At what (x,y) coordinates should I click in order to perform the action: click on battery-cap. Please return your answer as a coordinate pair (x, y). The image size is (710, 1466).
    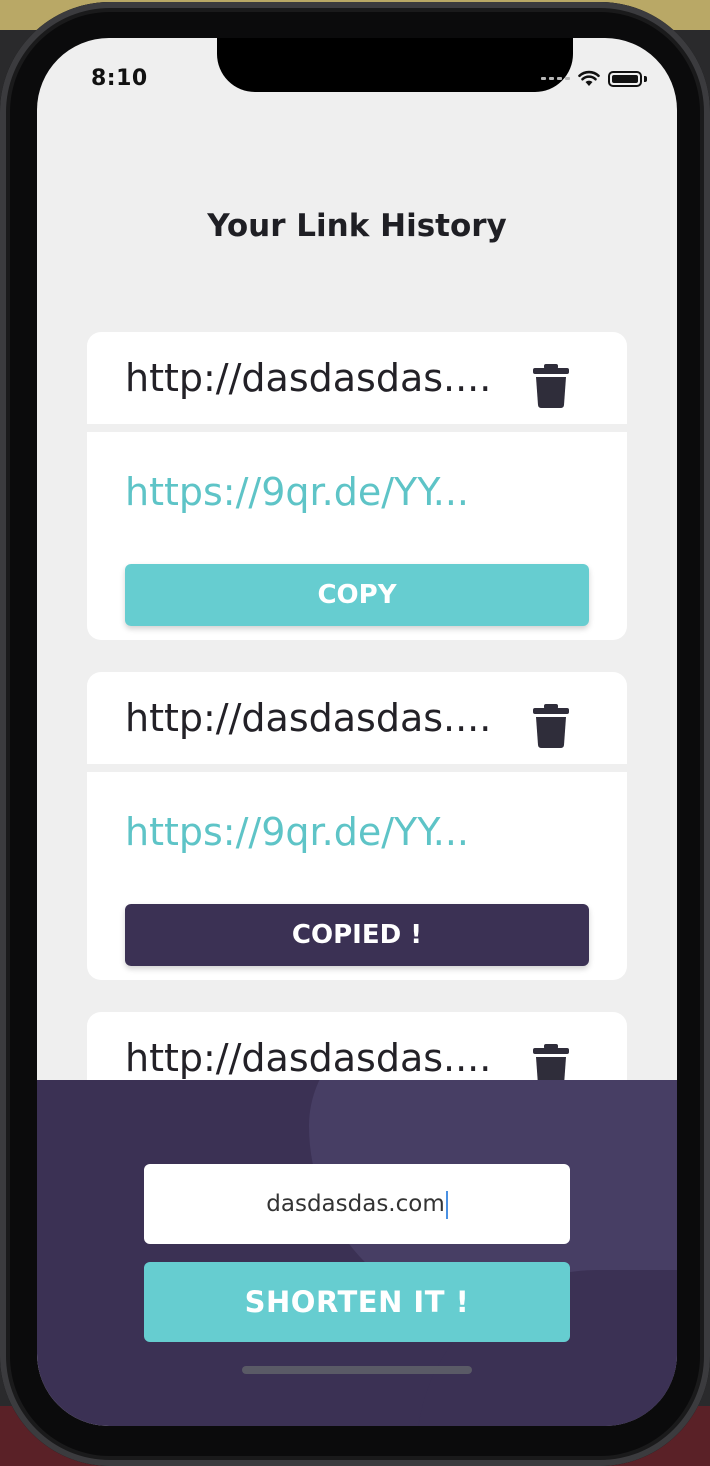
    Looking at the image, I should click on (645, 78).